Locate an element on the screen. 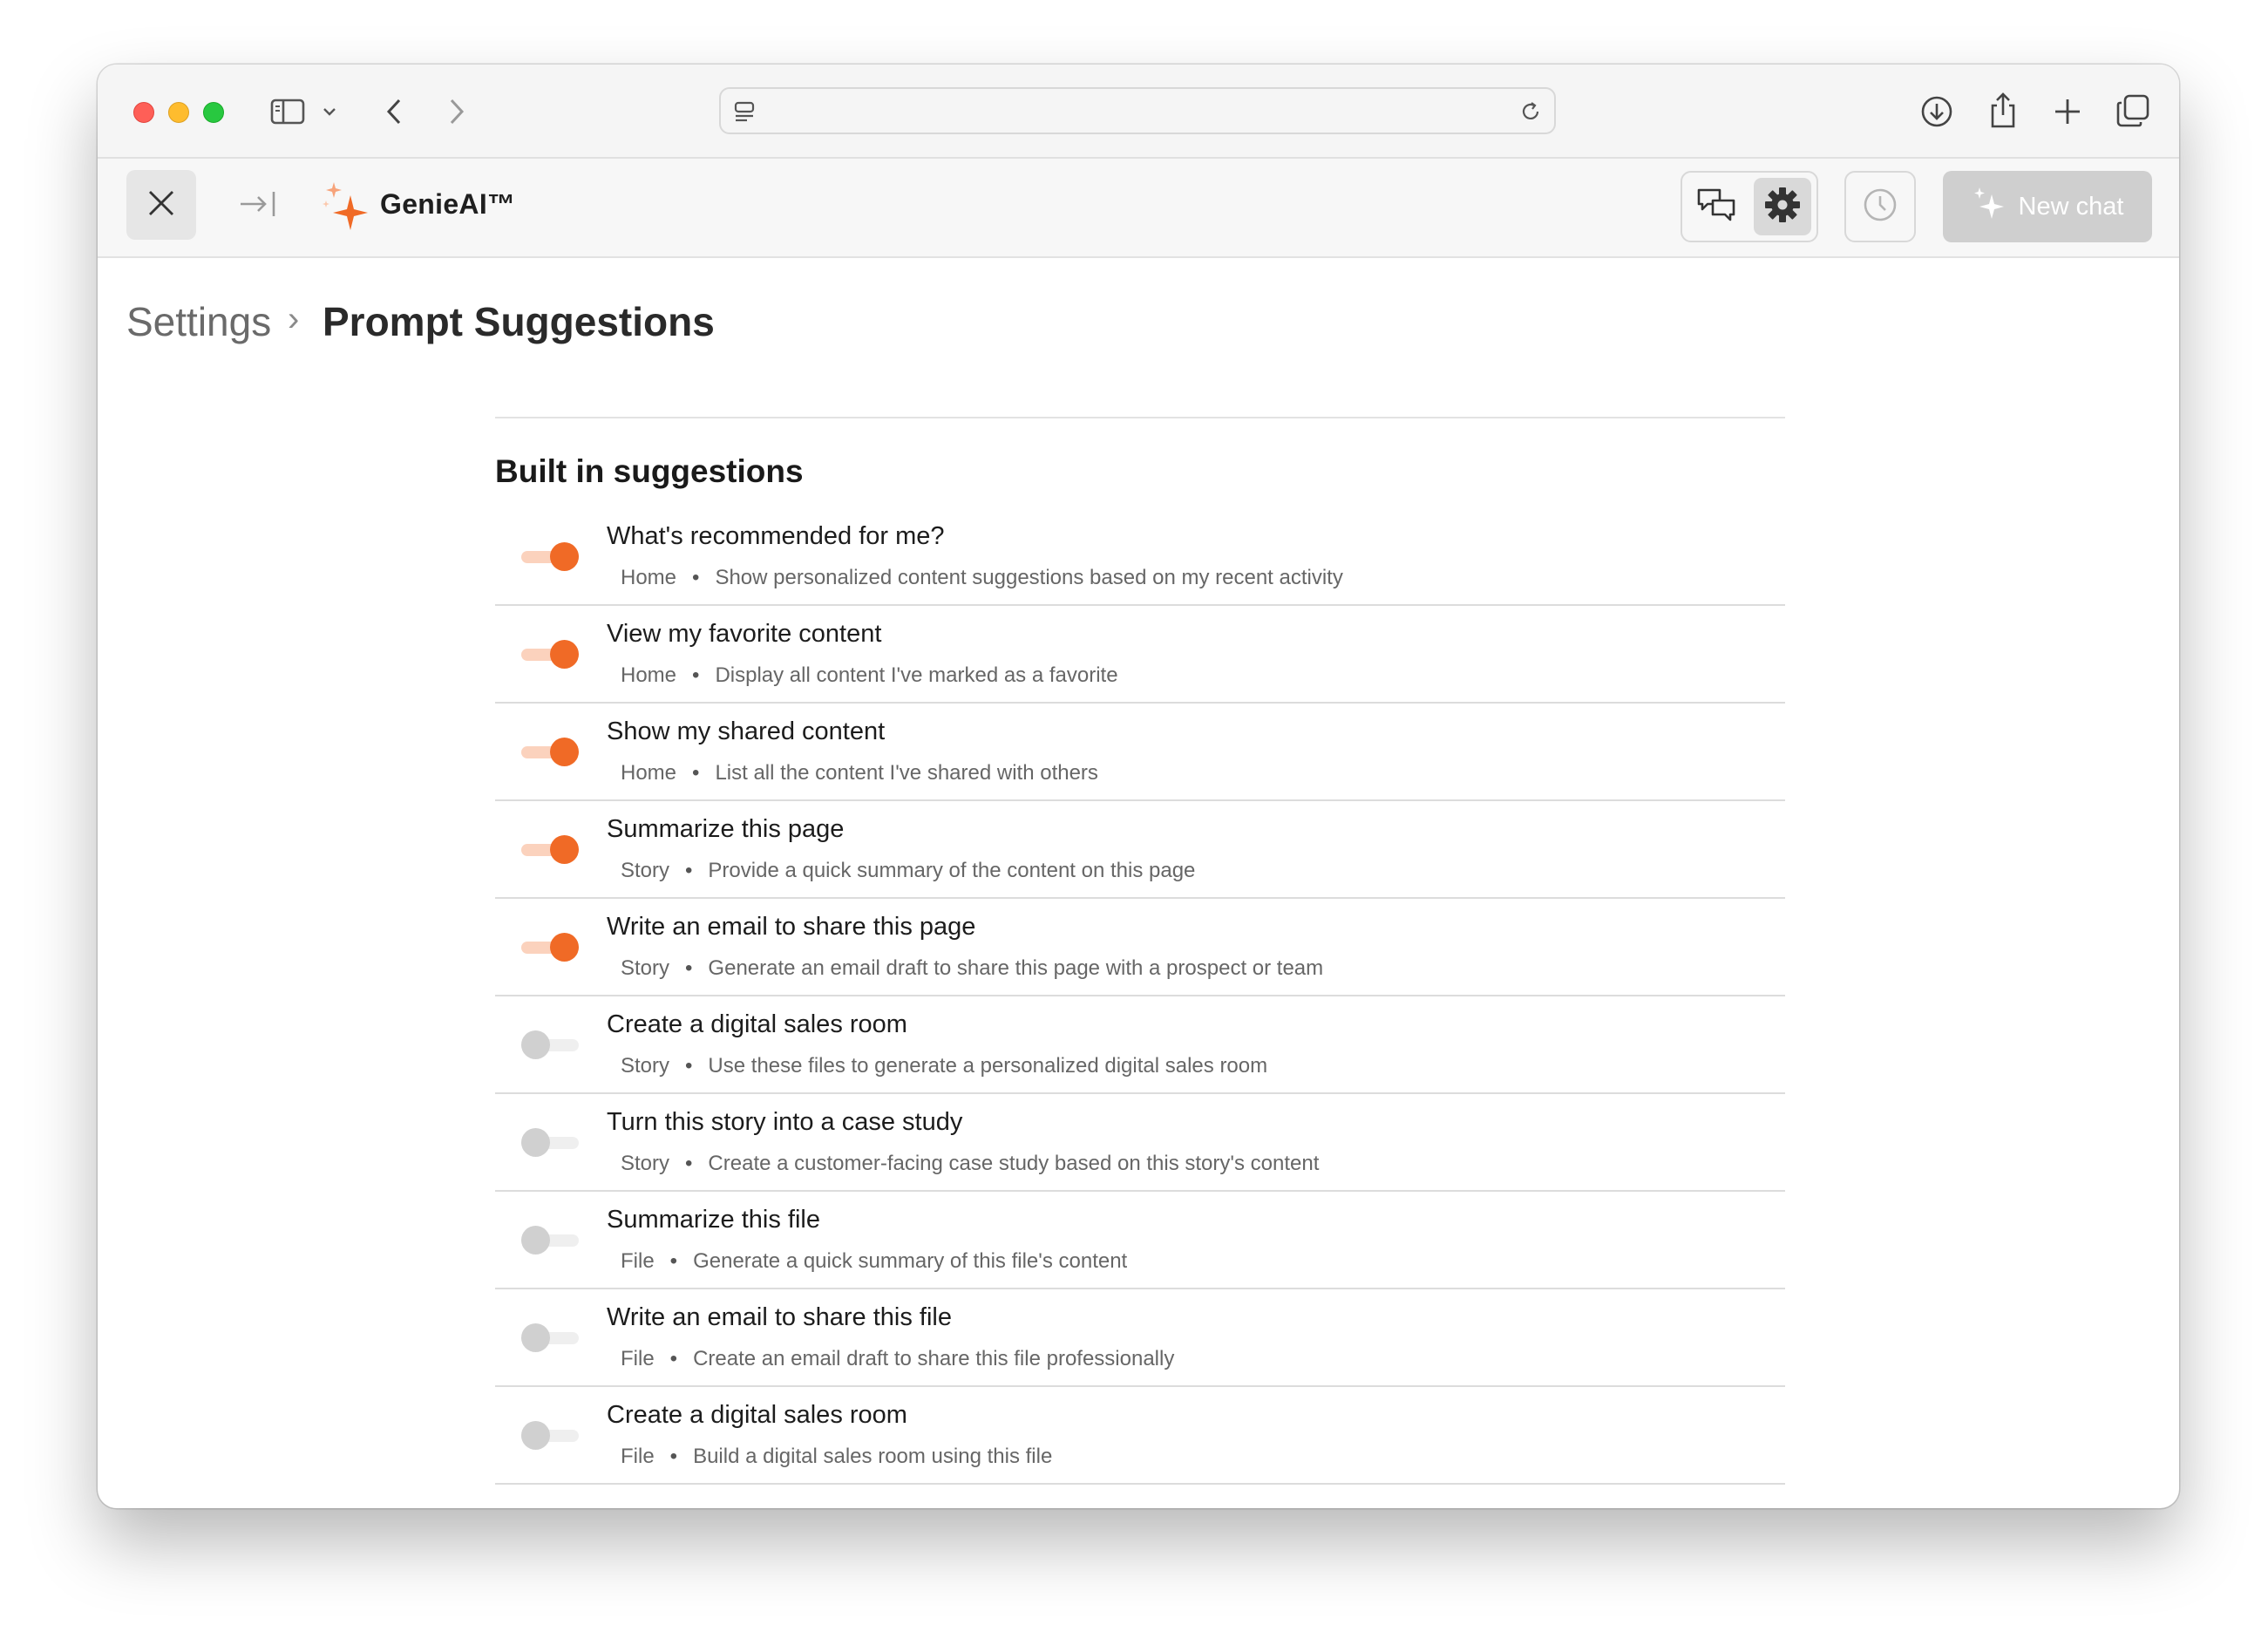 The height and width of the screenshot is (1632, 2268). chat-bubbles-icon is located at coordinates (1716, 207).